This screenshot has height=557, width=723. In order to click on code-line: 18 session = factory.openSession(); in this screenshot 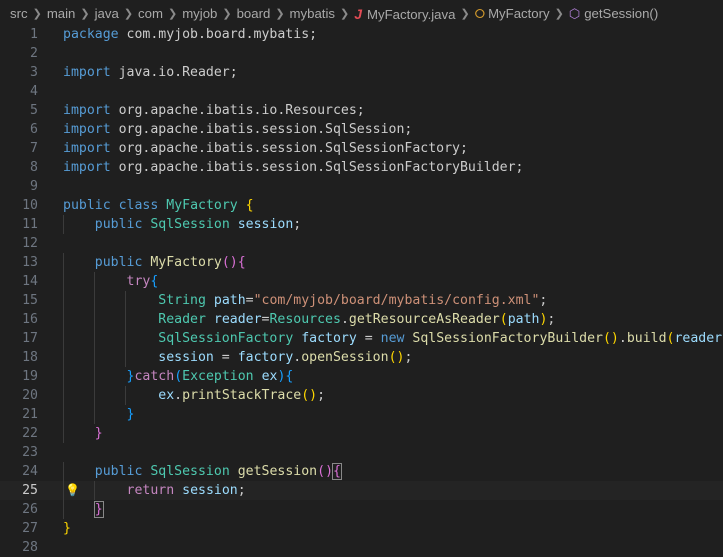, I will do `click(361, 357)`.